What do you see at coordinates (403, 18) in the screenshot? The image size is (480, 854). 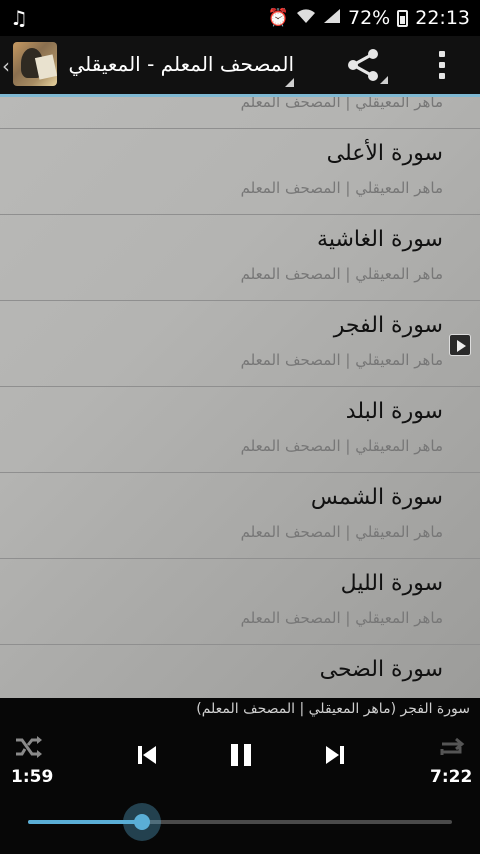 I see `battery-icon` at bounding box center [403, 18].